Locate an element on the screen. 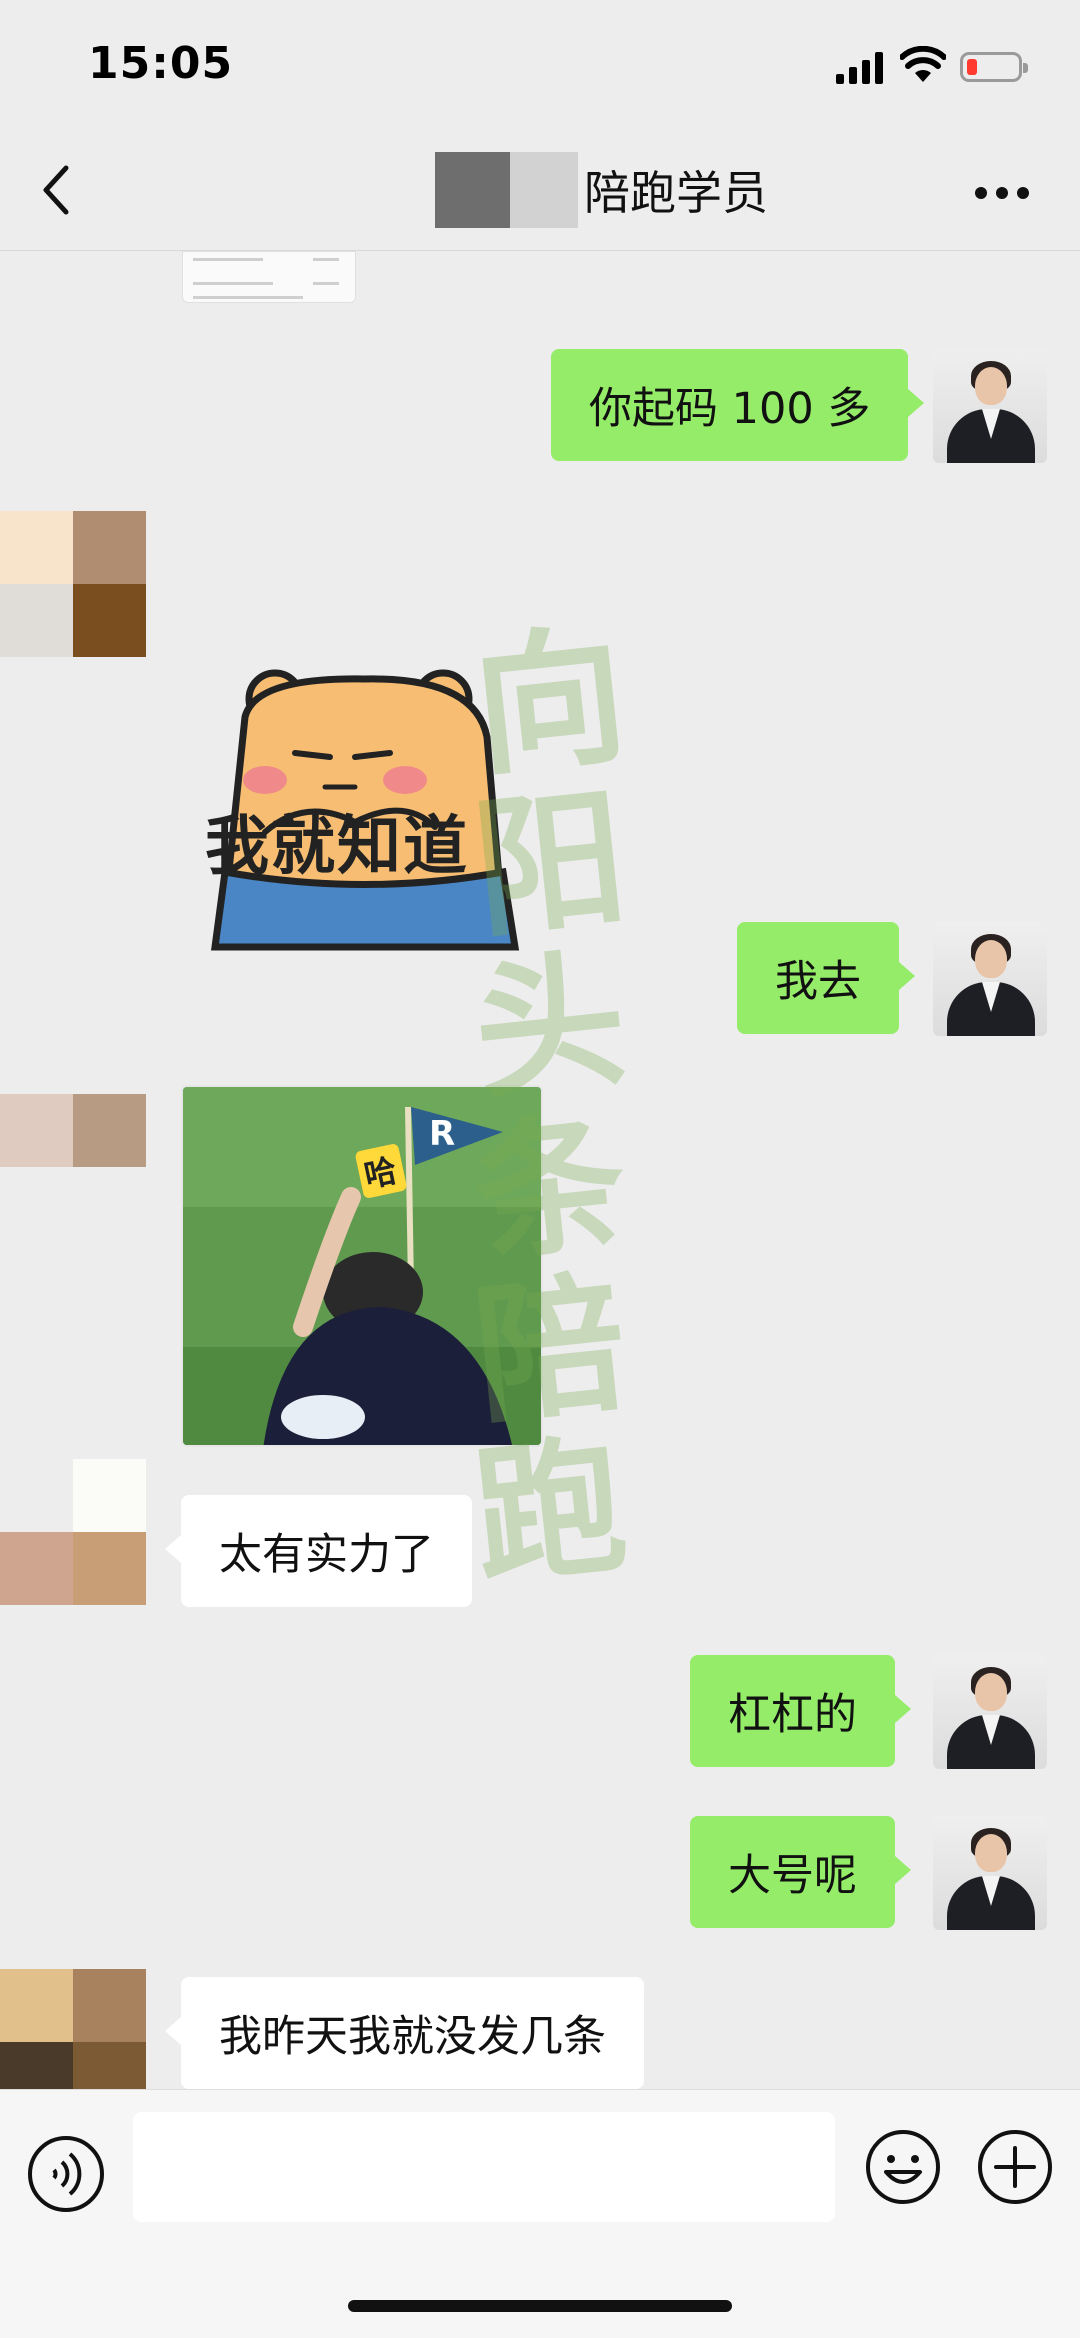  message-bubble-received: 太有实力了 is located at coordinates (318, 1551).